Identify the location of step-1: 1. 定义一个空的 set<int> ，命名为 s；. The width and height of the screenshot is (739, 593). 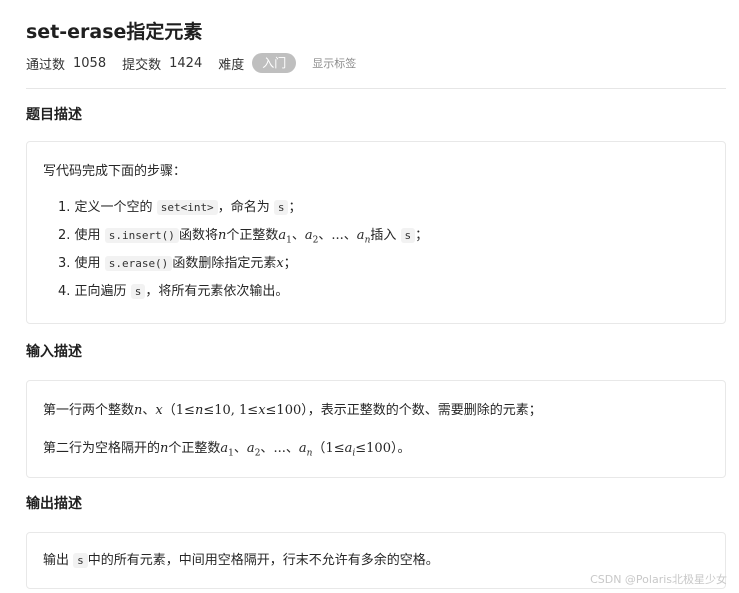
(180, 207).